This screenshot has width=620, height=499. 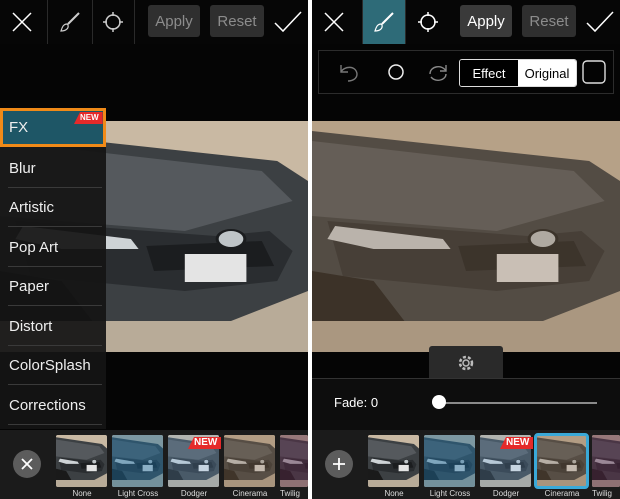 I want to click on original-toggle-button: Original, so click(x=547, y=73).